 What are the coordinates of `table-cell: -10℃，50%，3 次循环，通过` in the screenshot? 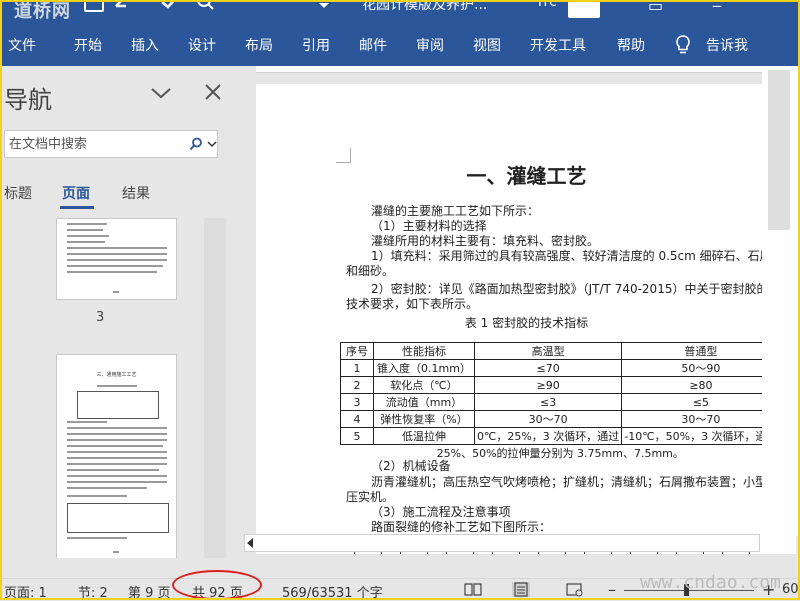 It's located at (701, 436).